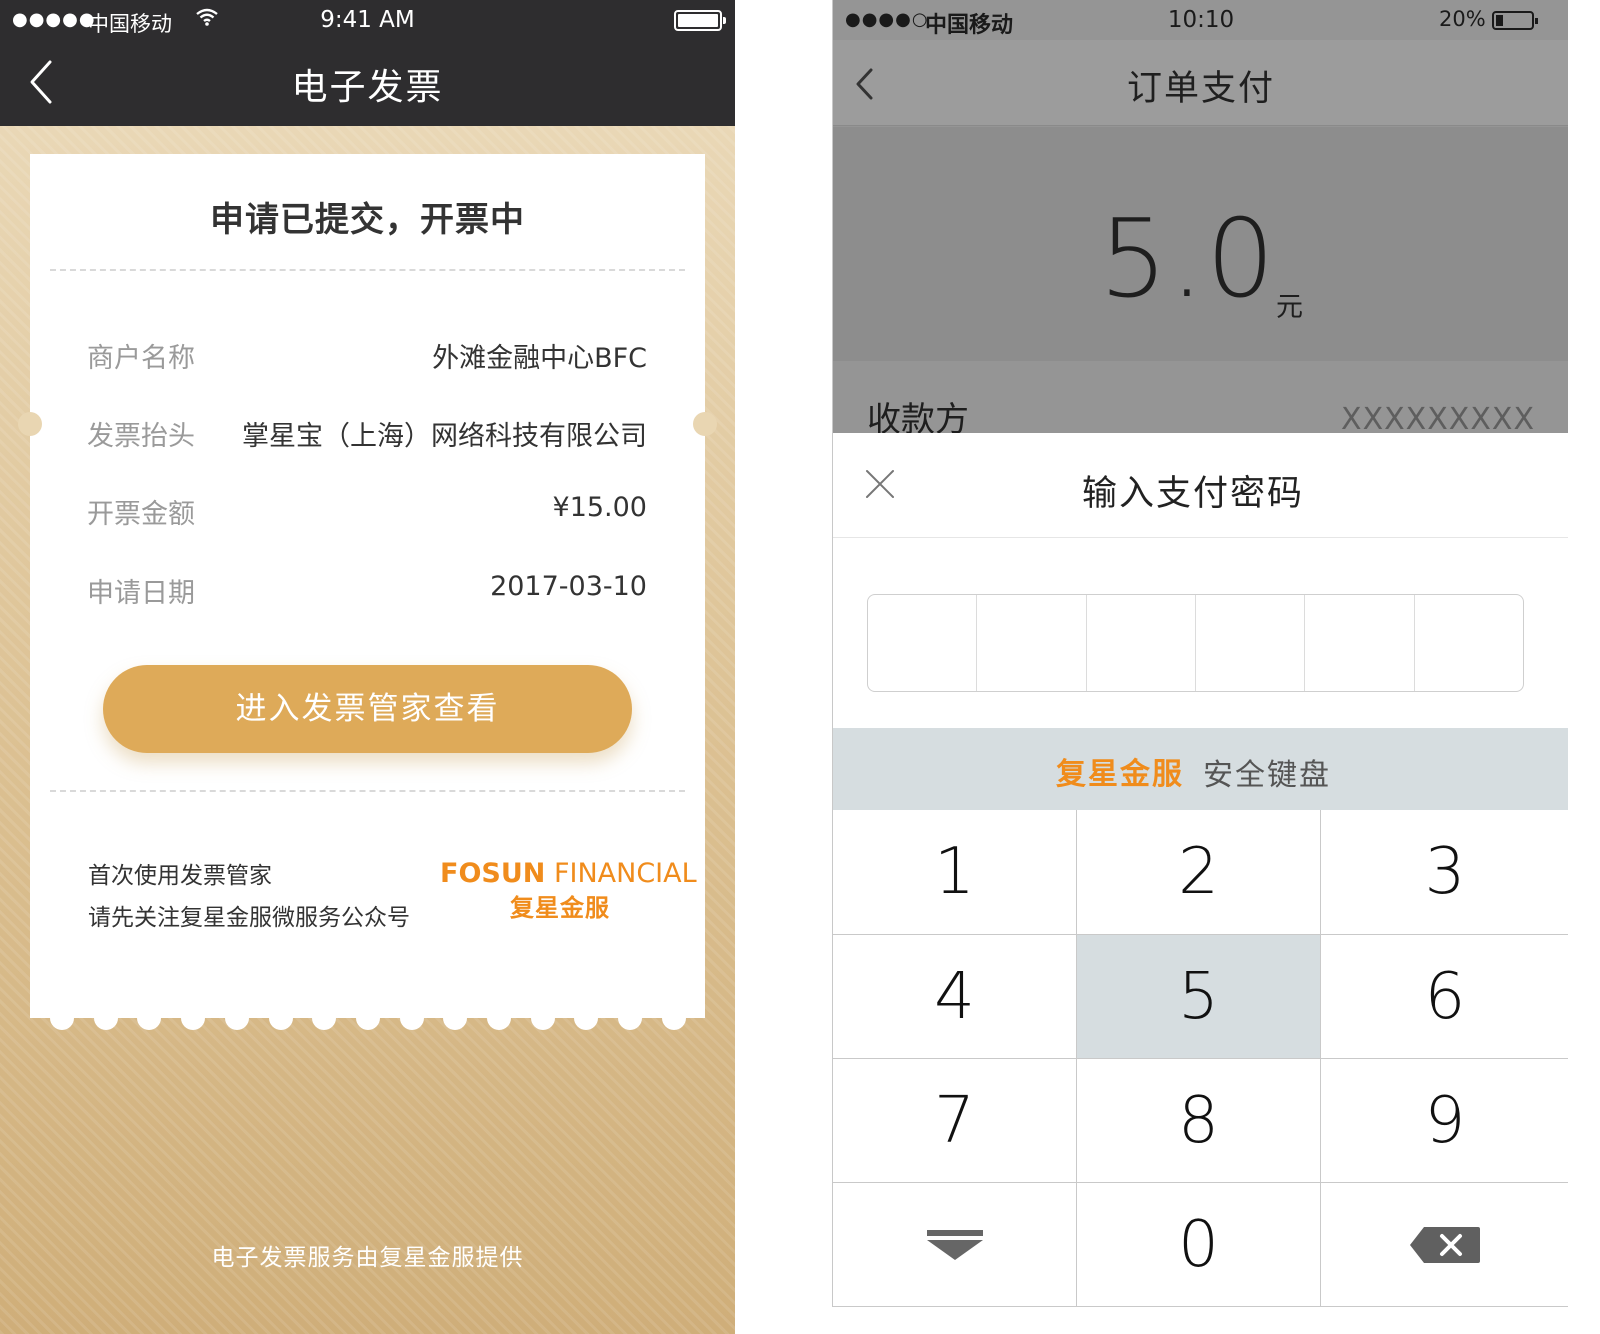  What do you see at coordinates (367, 87) in the screenshot?
I see `page-title: 电子发票` at bounding box center [367, 87].